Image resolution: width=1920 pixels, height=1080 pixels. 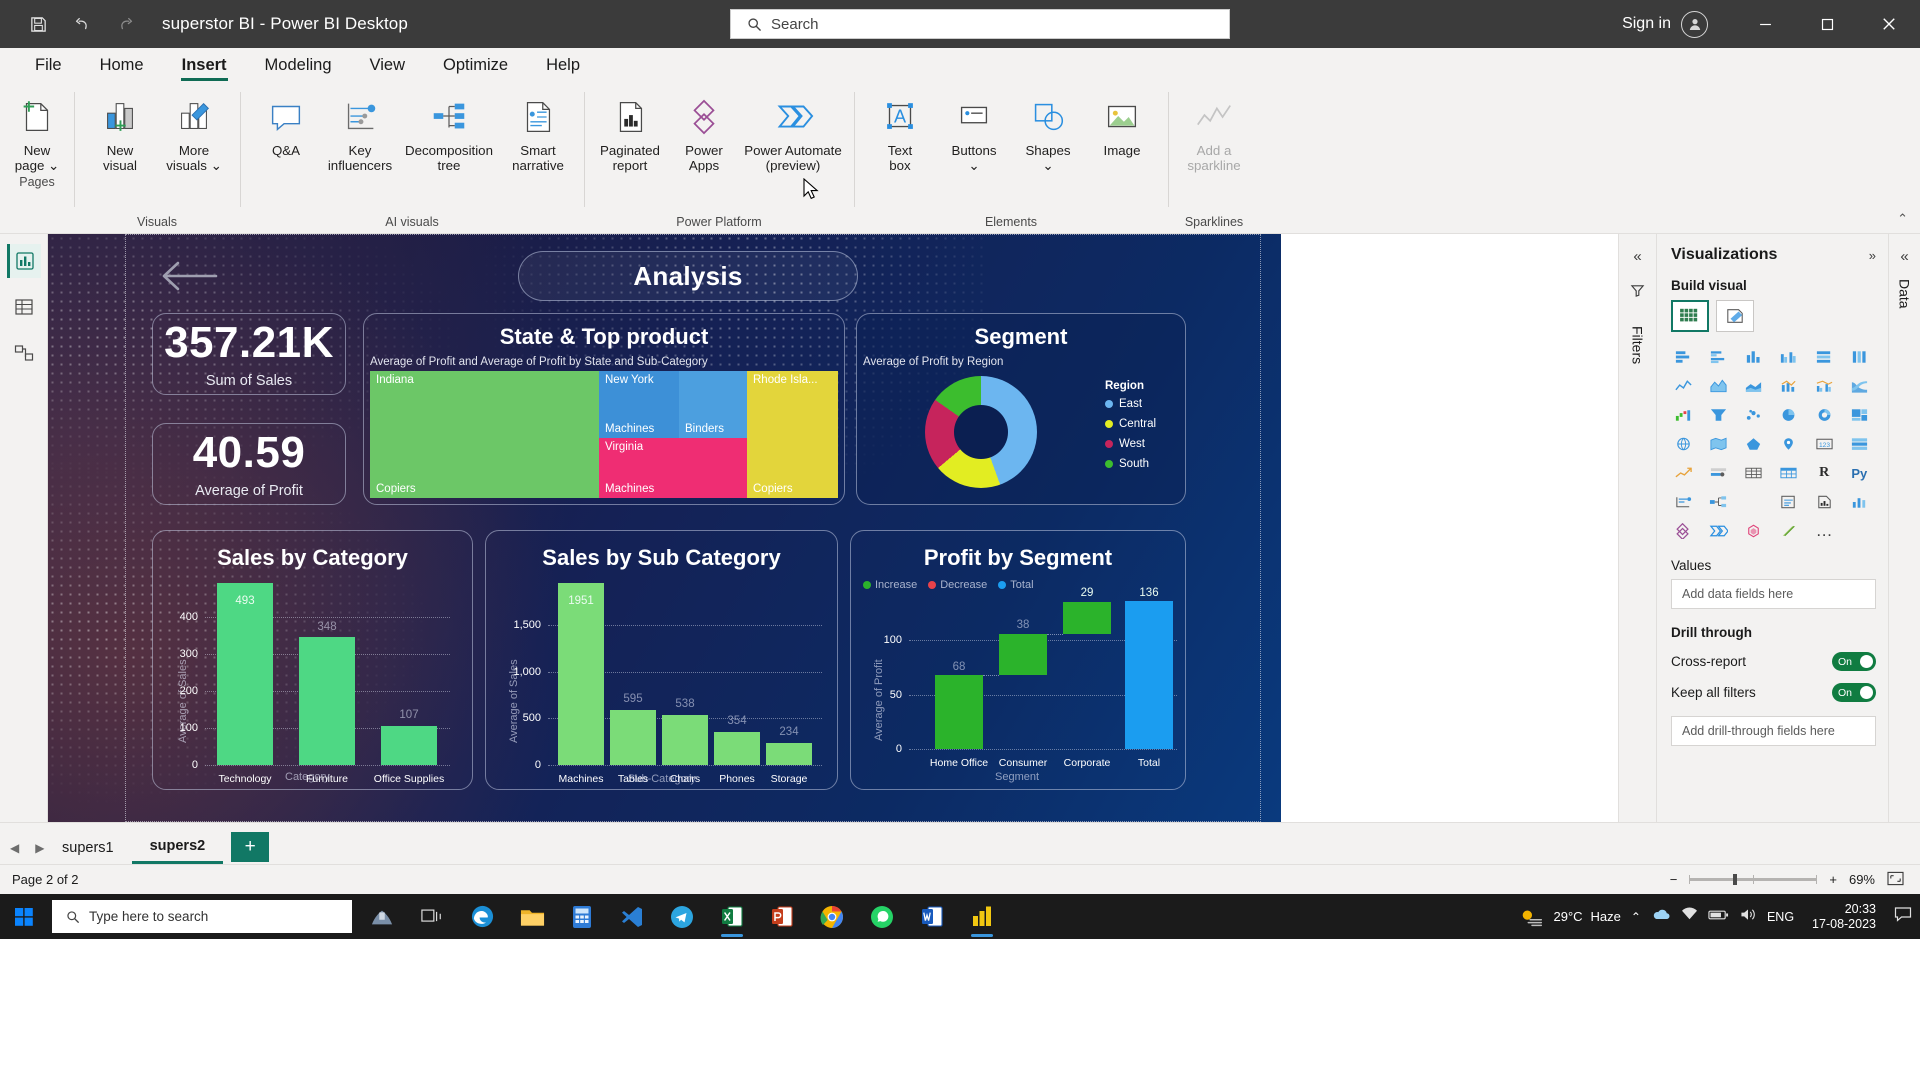 What do you see at coordinates (639, 404) in the screenshot?
I see `treemap-subtile-machines: New York Machines` at bounding box center [639, 404].